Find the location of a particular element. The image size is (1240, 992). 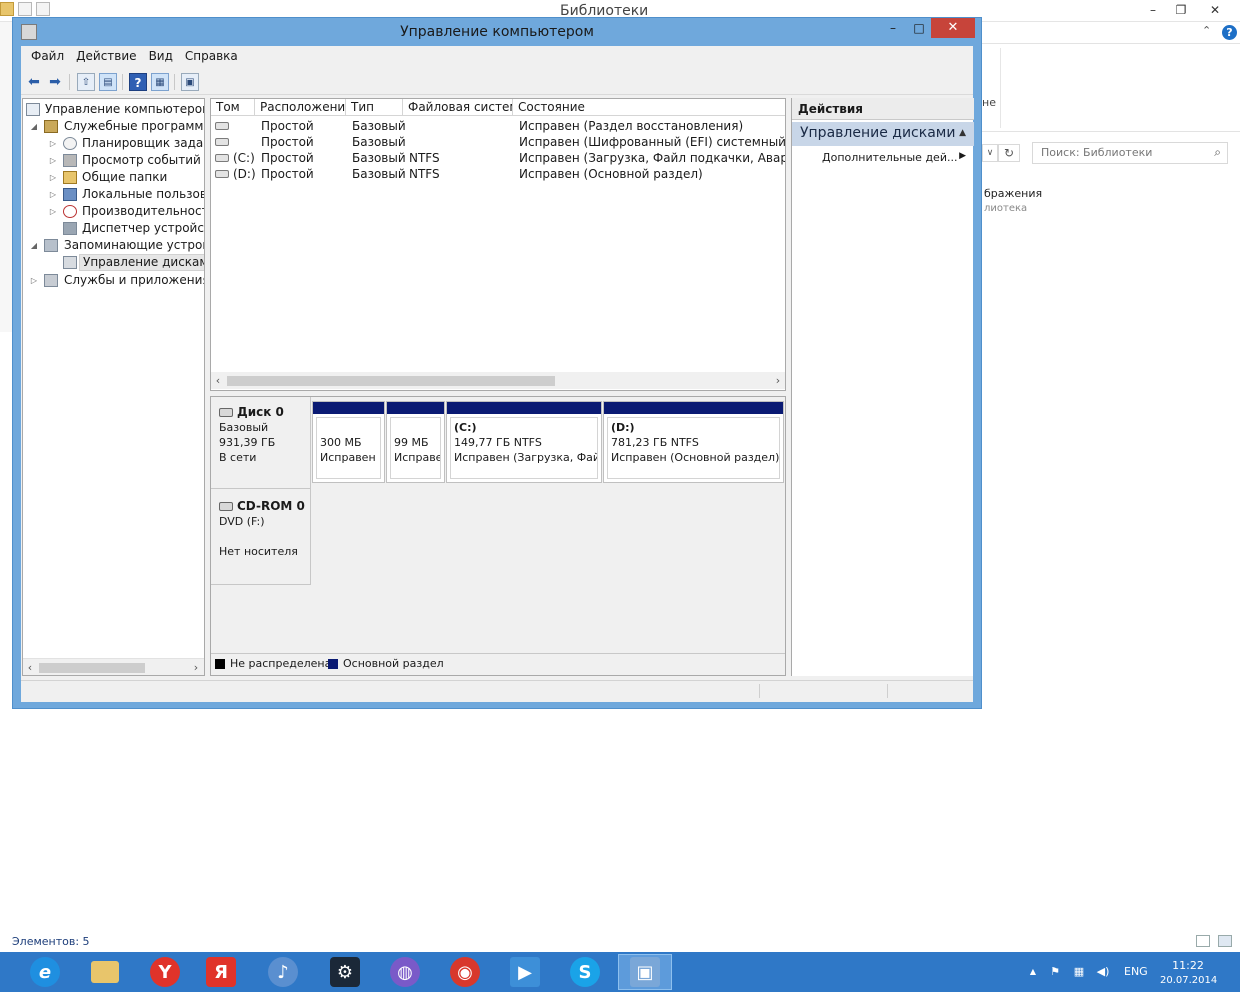

library-item: бражения is located at coordinates (1013, 193).